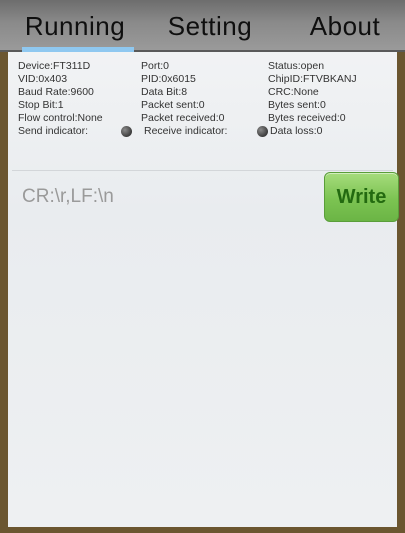 The height and width of the screenshot is (533, 405). Describe the element at coordinates (205, 66) in the screenshot. I see `status-row: Device:FT311D Port:0 Status:open` at that location.